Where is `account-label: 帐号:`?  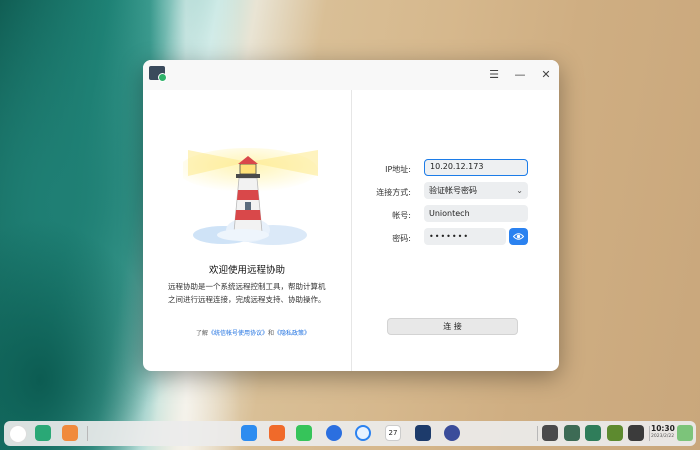
account-label: 帐号: is located at coordinates (401, 215).